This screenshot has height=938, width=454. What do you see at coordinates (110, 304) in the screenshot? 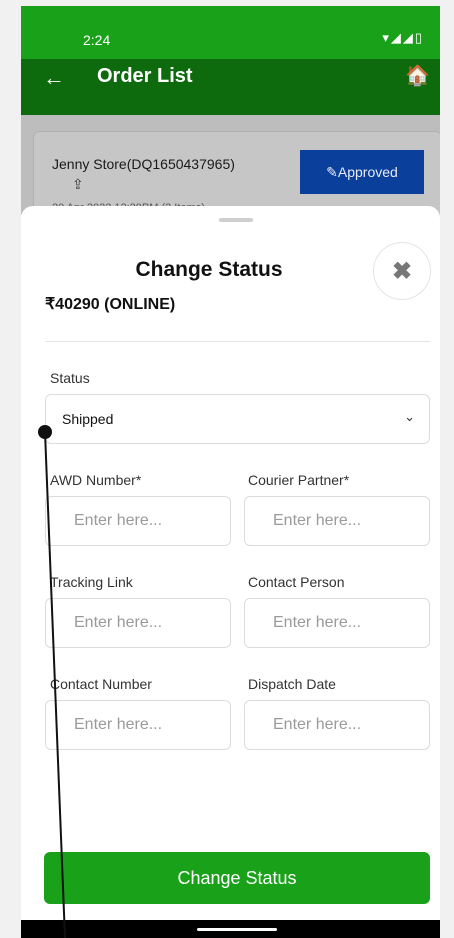
I see `order-amount: ₹40290 (ONLINE)` at bounding box center [110, 304].